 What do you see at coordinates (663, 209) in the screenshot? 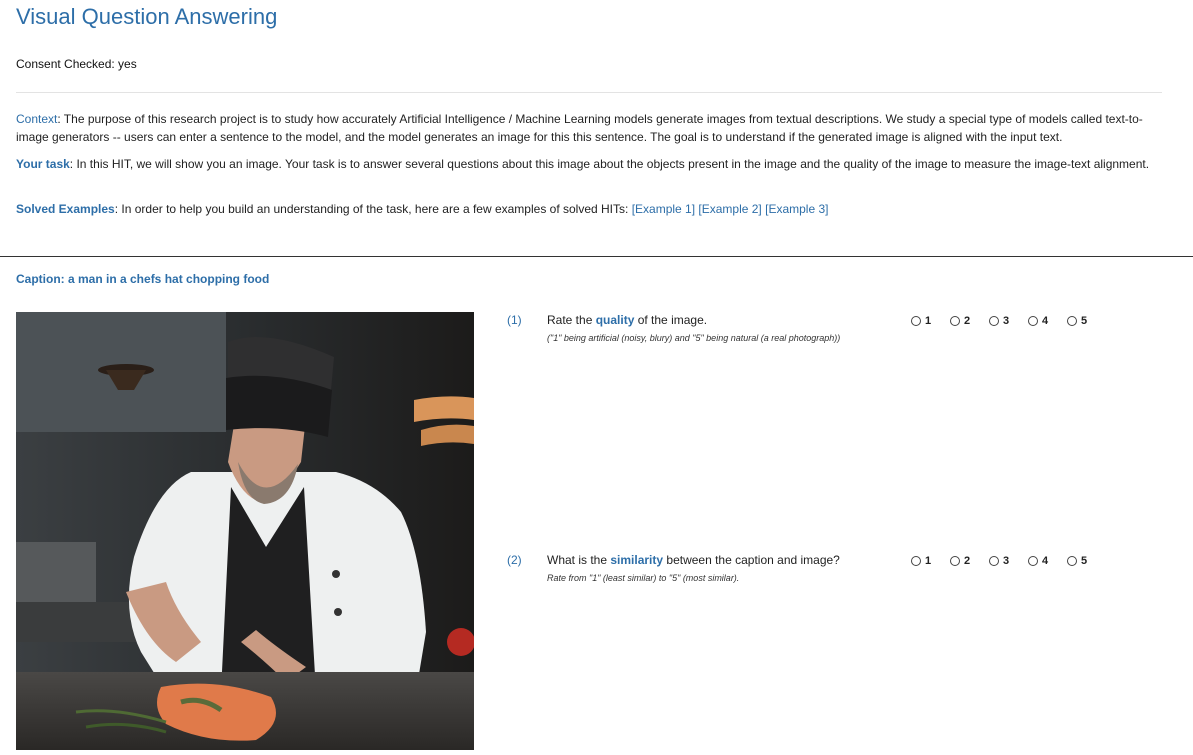
I see `example-link-1: [Example 1]` at bounding box center [663, 209].